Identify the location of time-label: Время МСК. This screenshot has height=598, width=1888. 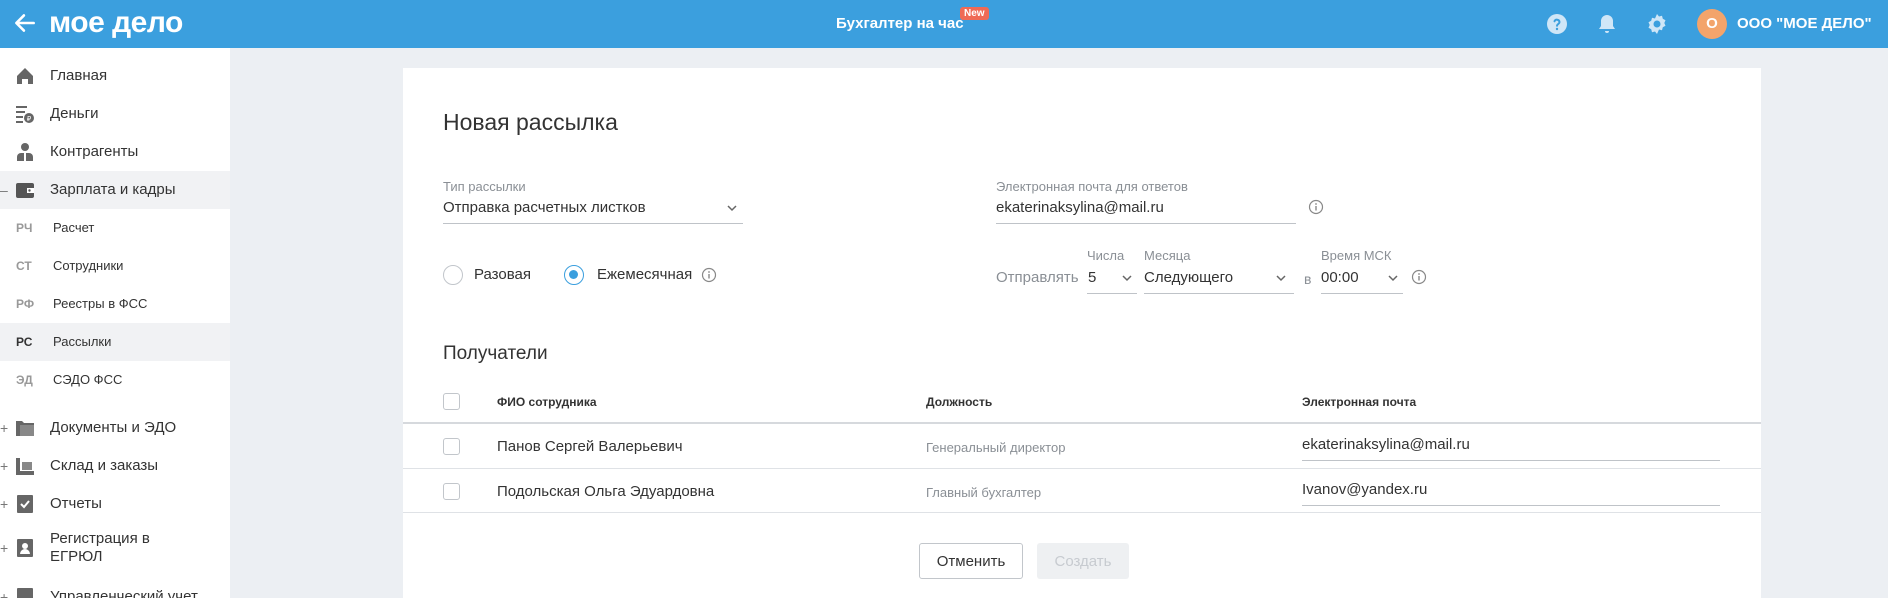
(1356, 255).